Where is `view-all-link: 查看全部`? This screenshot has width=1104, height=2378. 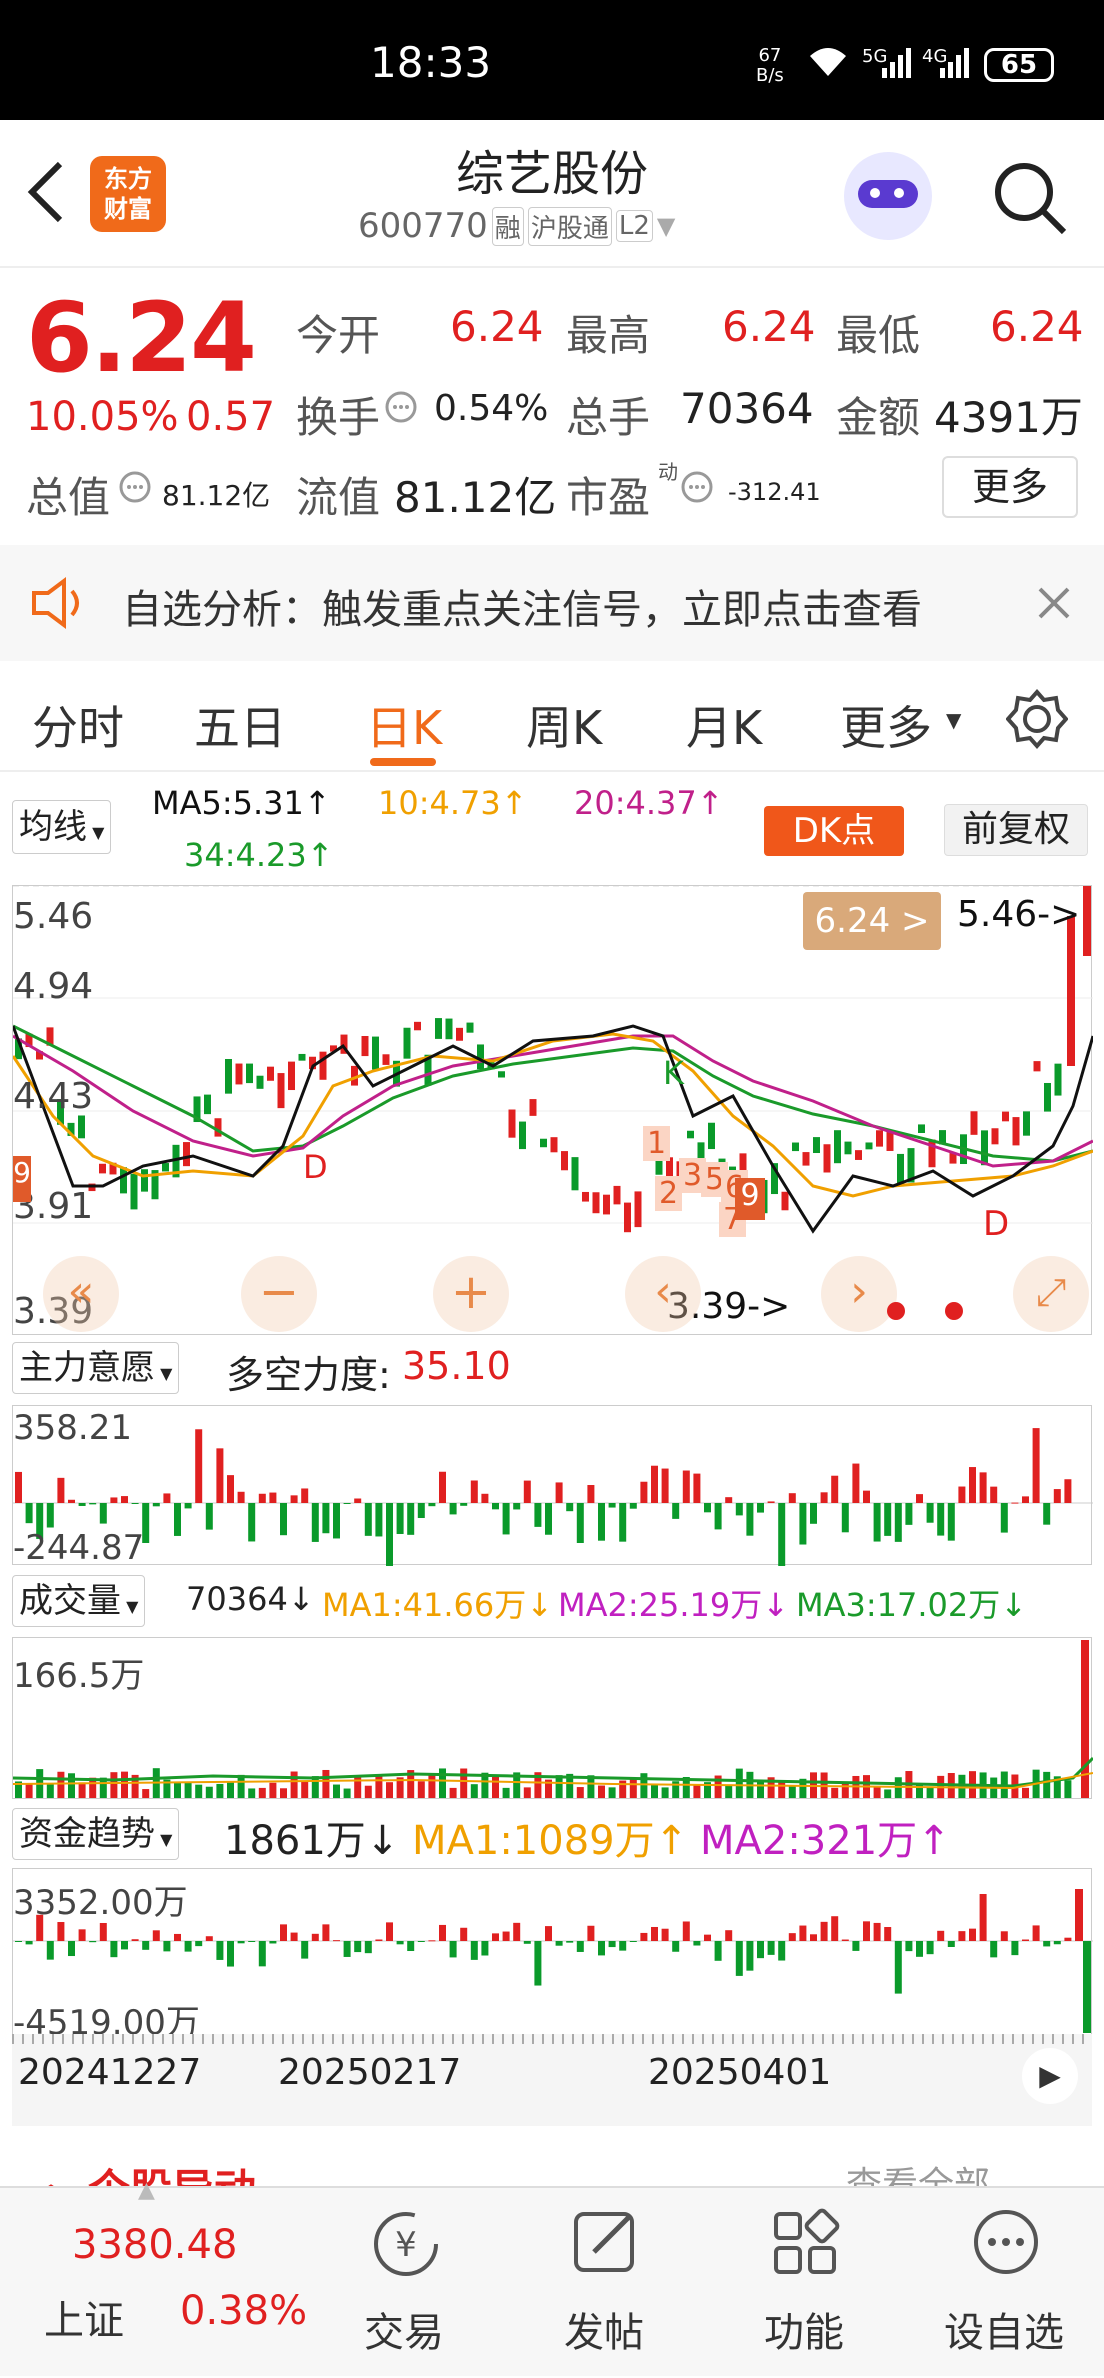 view-all-link: 查看全部 is located at coordinates (918, 2171).